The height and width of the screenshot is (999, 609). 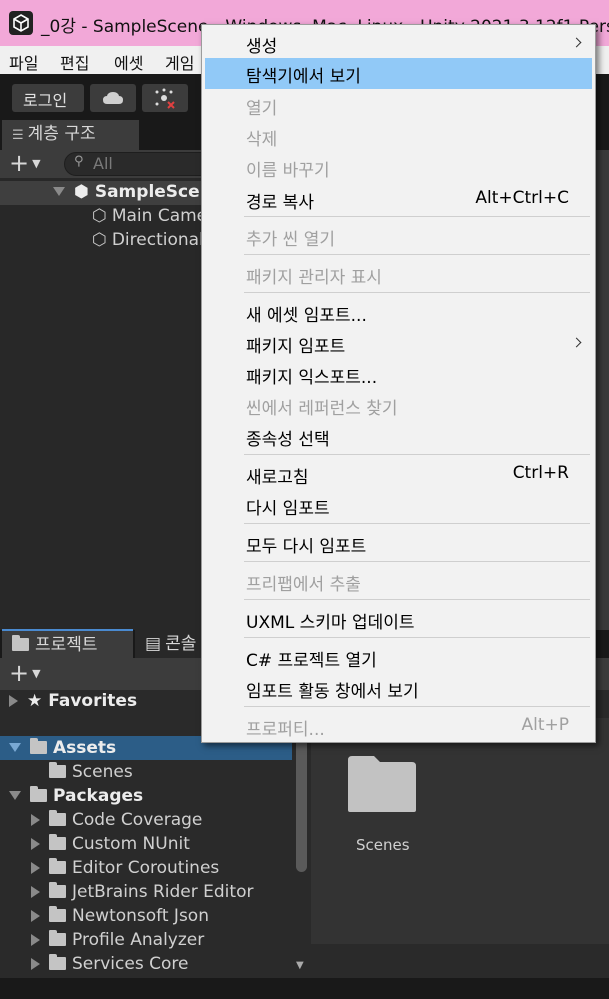 What do you see at coordinates (398, 199) in the screenshot?
I see `menu-item-copy-path: 경로 복사 Alt+Ctrl+C` at bounding box center [398, 199].